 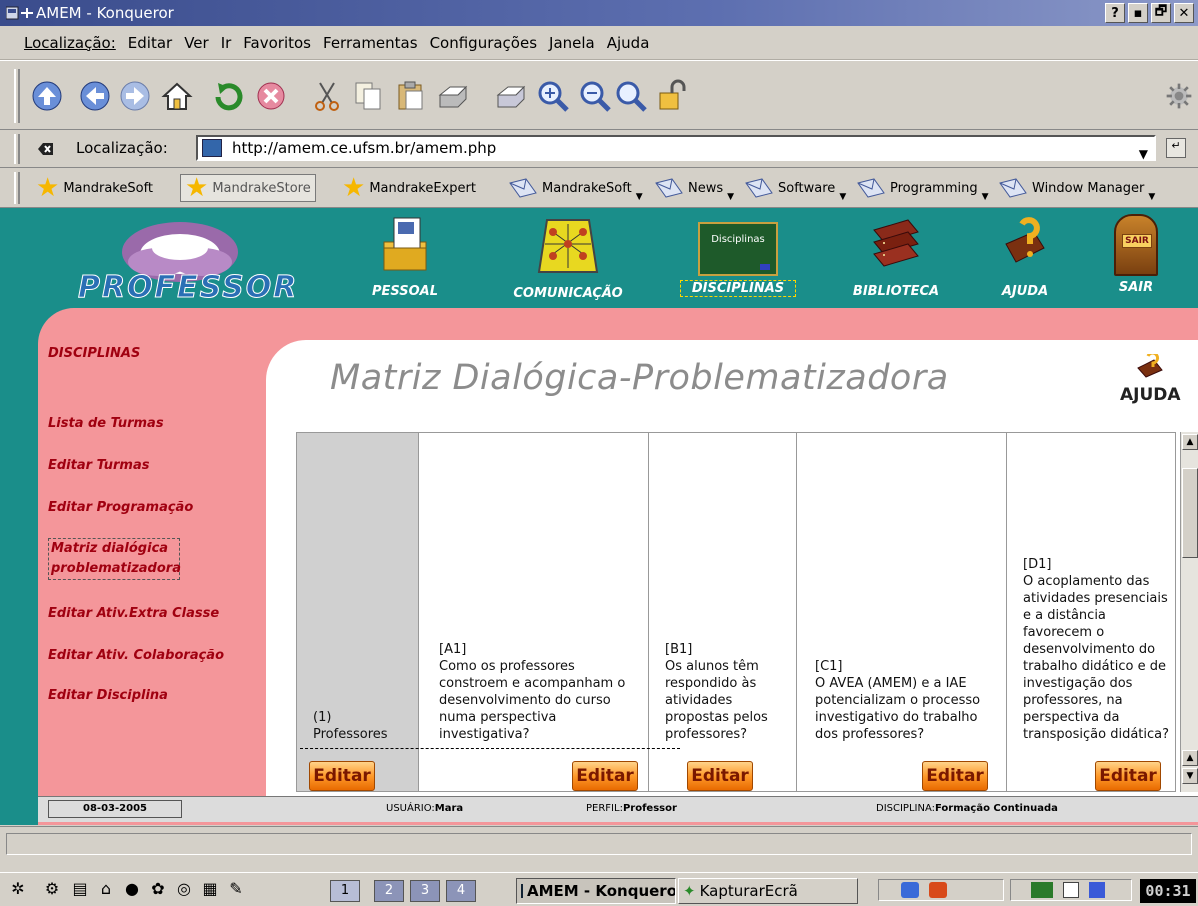 I want to click on minimize-button: ▪, so click(x=1138, y=13).